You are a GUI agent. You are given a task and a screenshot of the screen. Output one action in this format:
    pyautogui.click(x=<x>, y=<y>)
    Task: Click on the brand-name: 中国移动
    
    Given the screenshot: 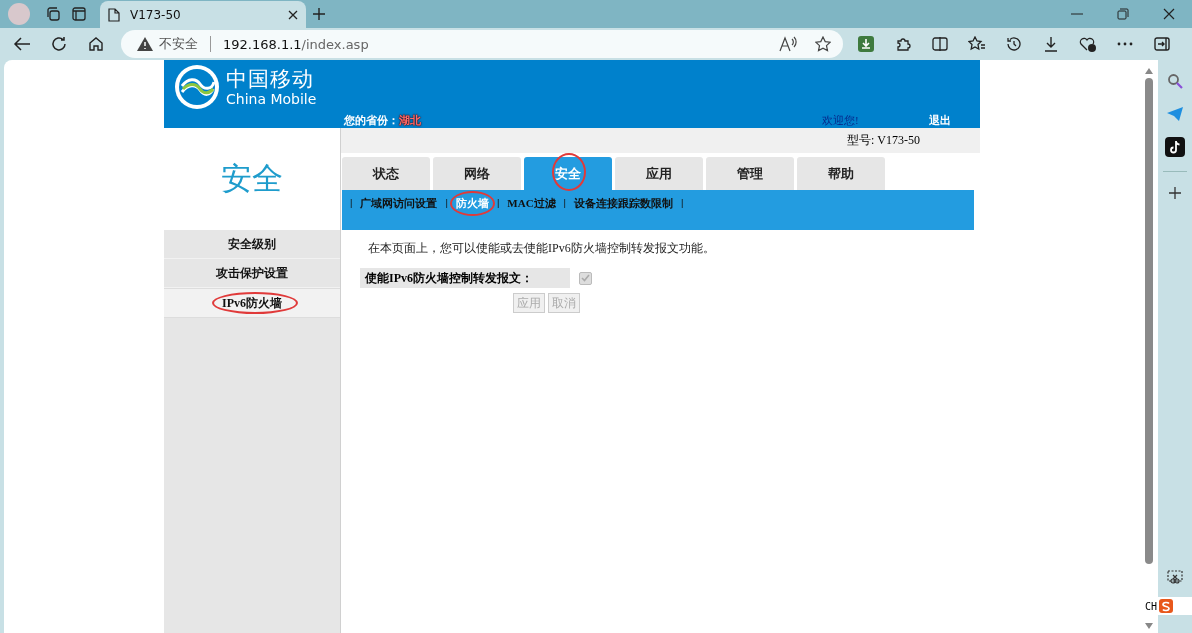 What is the action you would take?
    pyautogui.click(x=270, y=79)
    